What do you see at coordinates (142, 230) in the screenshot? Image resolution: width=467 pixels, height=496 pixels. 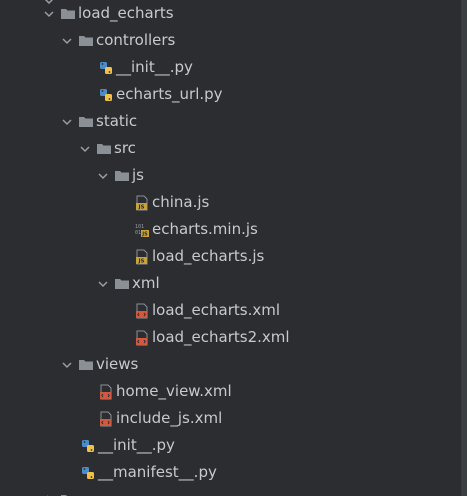 I see `minified-js-file-icon: 101 01 JS` at bounding box center [142, 230].